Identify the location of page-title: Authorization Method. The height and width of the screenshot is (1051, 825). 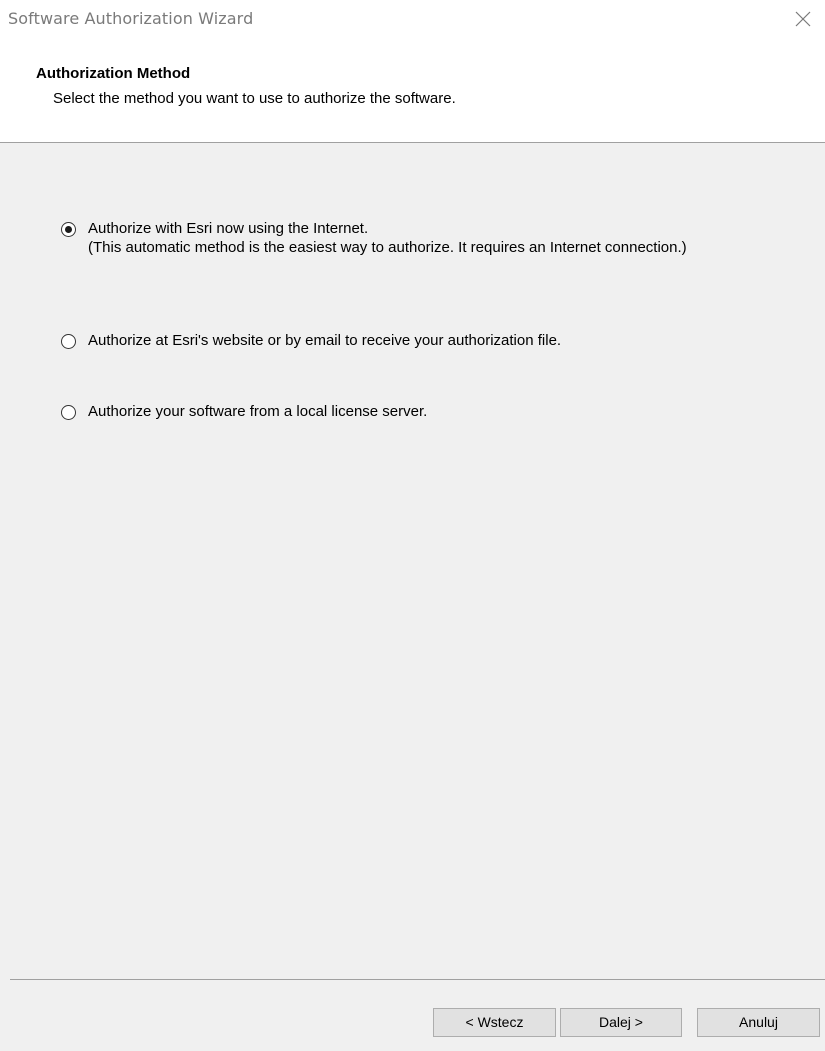
(113, 73).